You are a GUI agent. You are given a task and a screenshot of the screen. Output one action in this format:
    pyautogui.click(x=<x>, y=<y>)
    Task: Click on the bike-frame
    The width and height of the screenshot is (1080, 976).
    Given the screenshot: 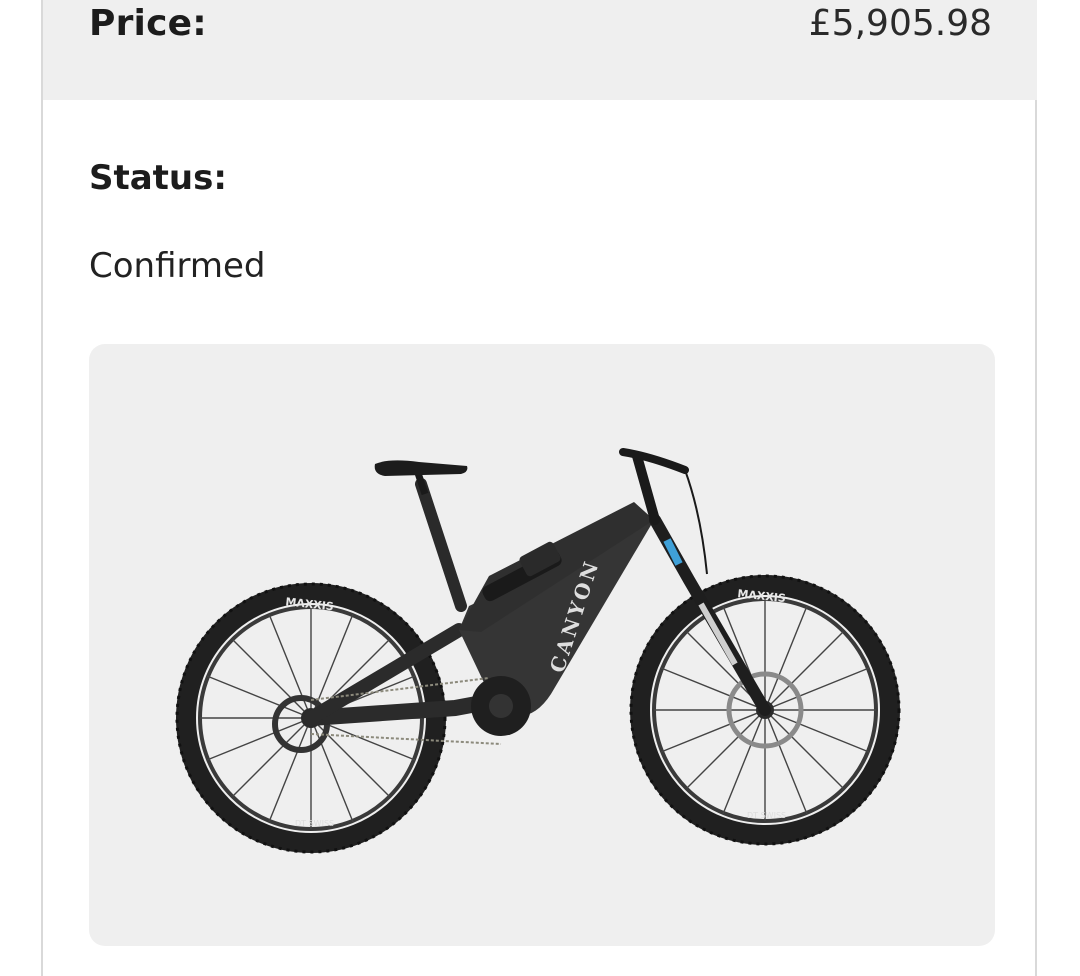 What is the action you would take?
    pyautogui.click(x=537, y=596)
    